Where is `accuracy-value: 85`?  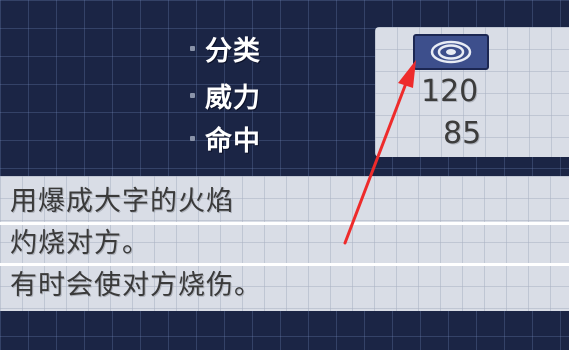 accuracy-value: 85 is located at coordinates (462, 133).